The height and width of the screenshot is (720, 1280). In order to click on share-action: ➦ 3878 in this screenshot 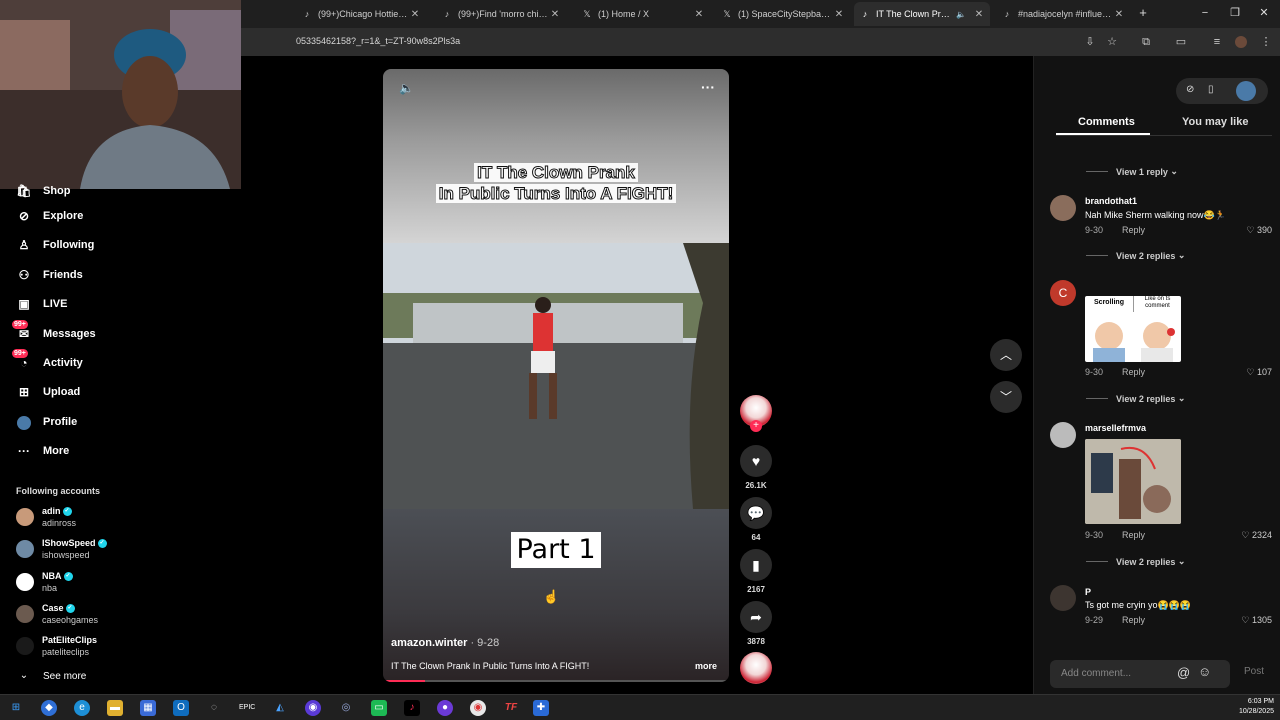, I will do `click(756, 623)`.